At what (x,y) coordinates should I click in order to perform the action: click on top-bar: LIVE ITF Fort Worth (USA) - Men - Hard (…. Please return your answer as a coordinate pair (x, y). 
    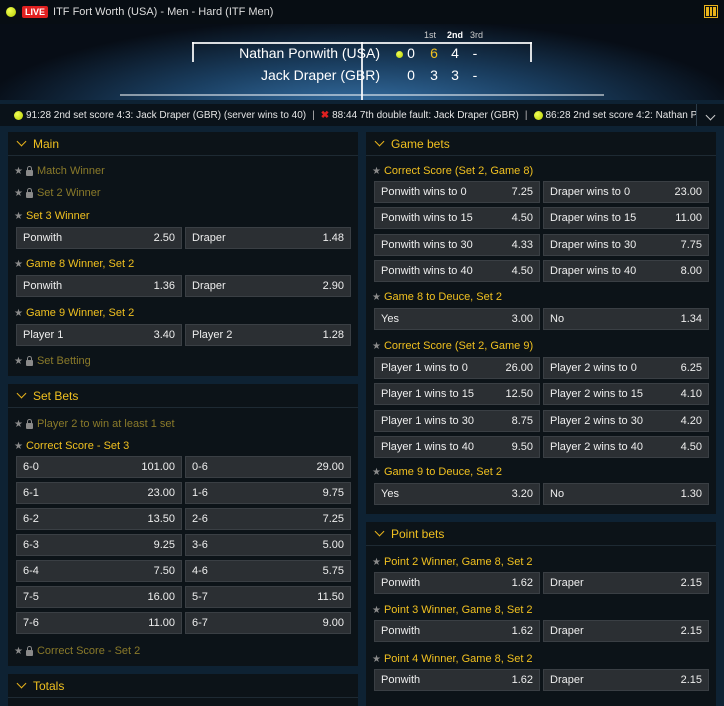
    Looking at the image, I should click on (362, 12).